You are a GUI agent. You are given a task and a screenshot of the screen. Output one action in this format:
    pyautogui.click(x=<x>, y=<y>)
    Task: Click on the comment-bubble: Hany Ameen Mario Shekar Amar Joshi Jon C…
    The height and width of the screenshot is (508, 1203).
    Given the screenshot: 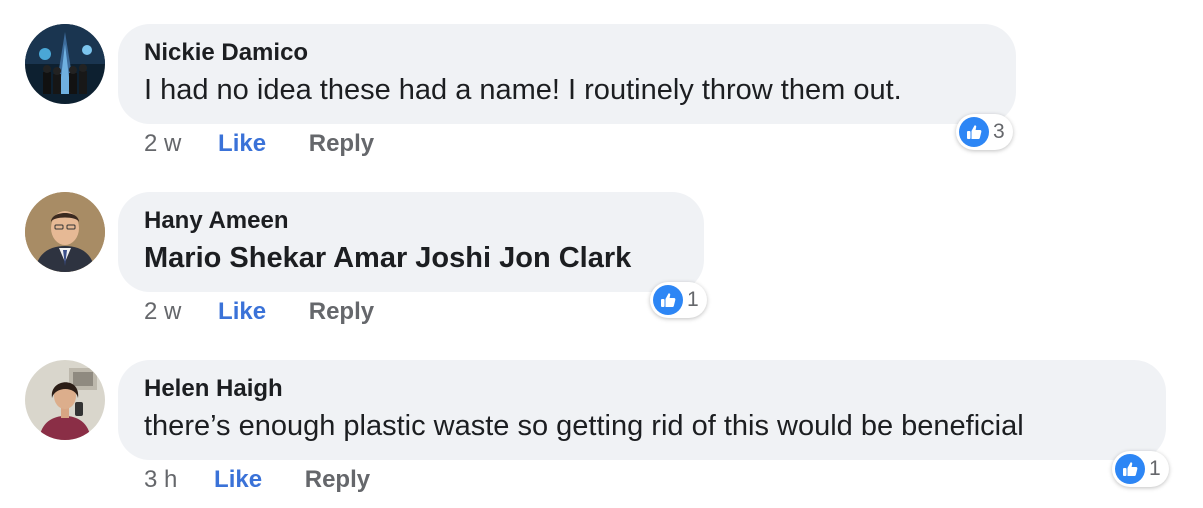 What is the action you would take?
    pyautogui.click(x=411, y=242)
    